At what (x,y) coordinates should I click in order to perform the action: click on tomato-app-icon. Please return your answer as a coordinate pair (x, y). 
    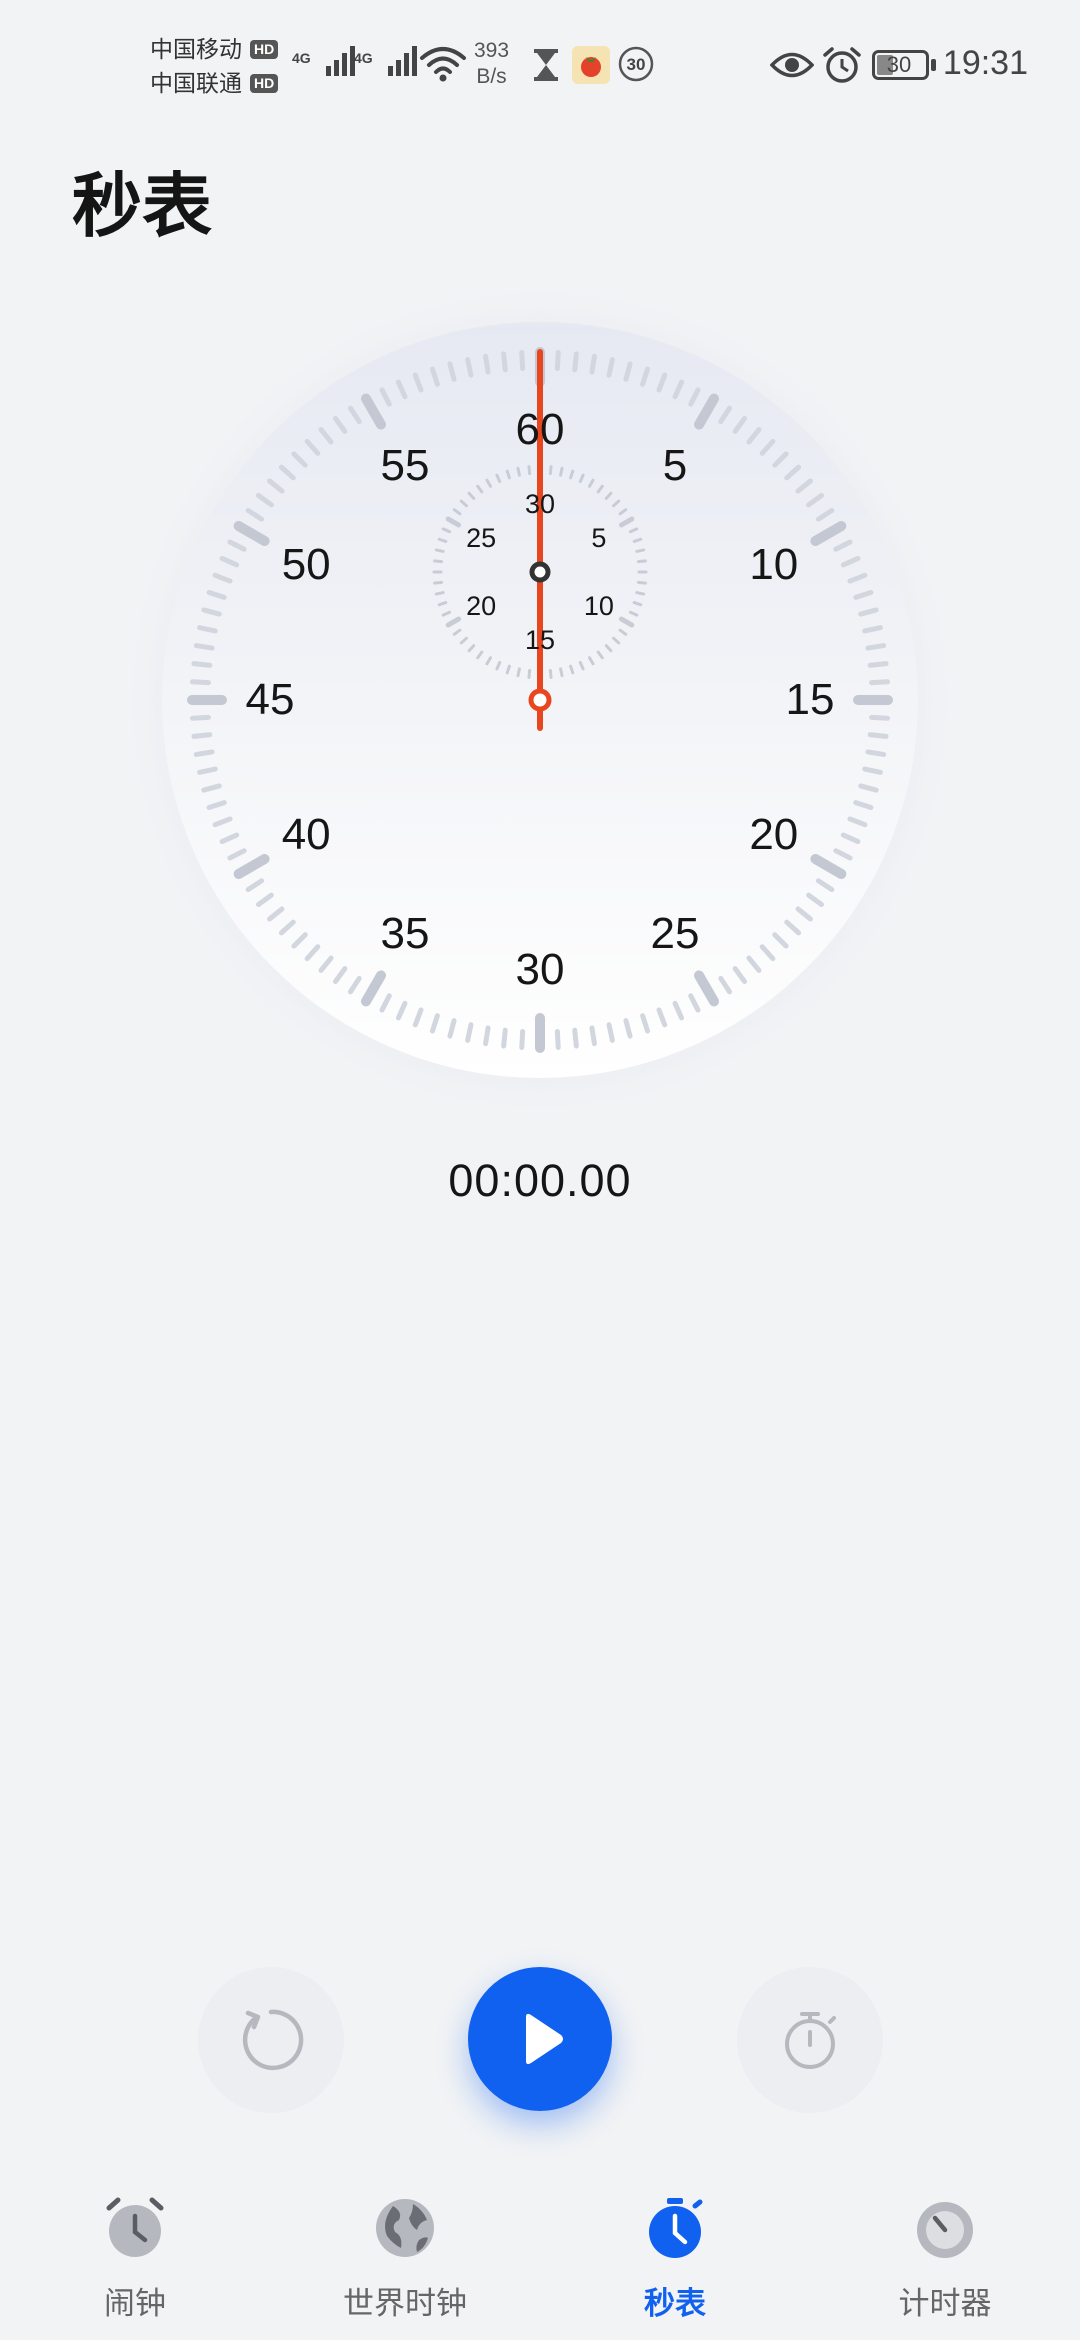
    Looking at the image, I should click on (591, 65).